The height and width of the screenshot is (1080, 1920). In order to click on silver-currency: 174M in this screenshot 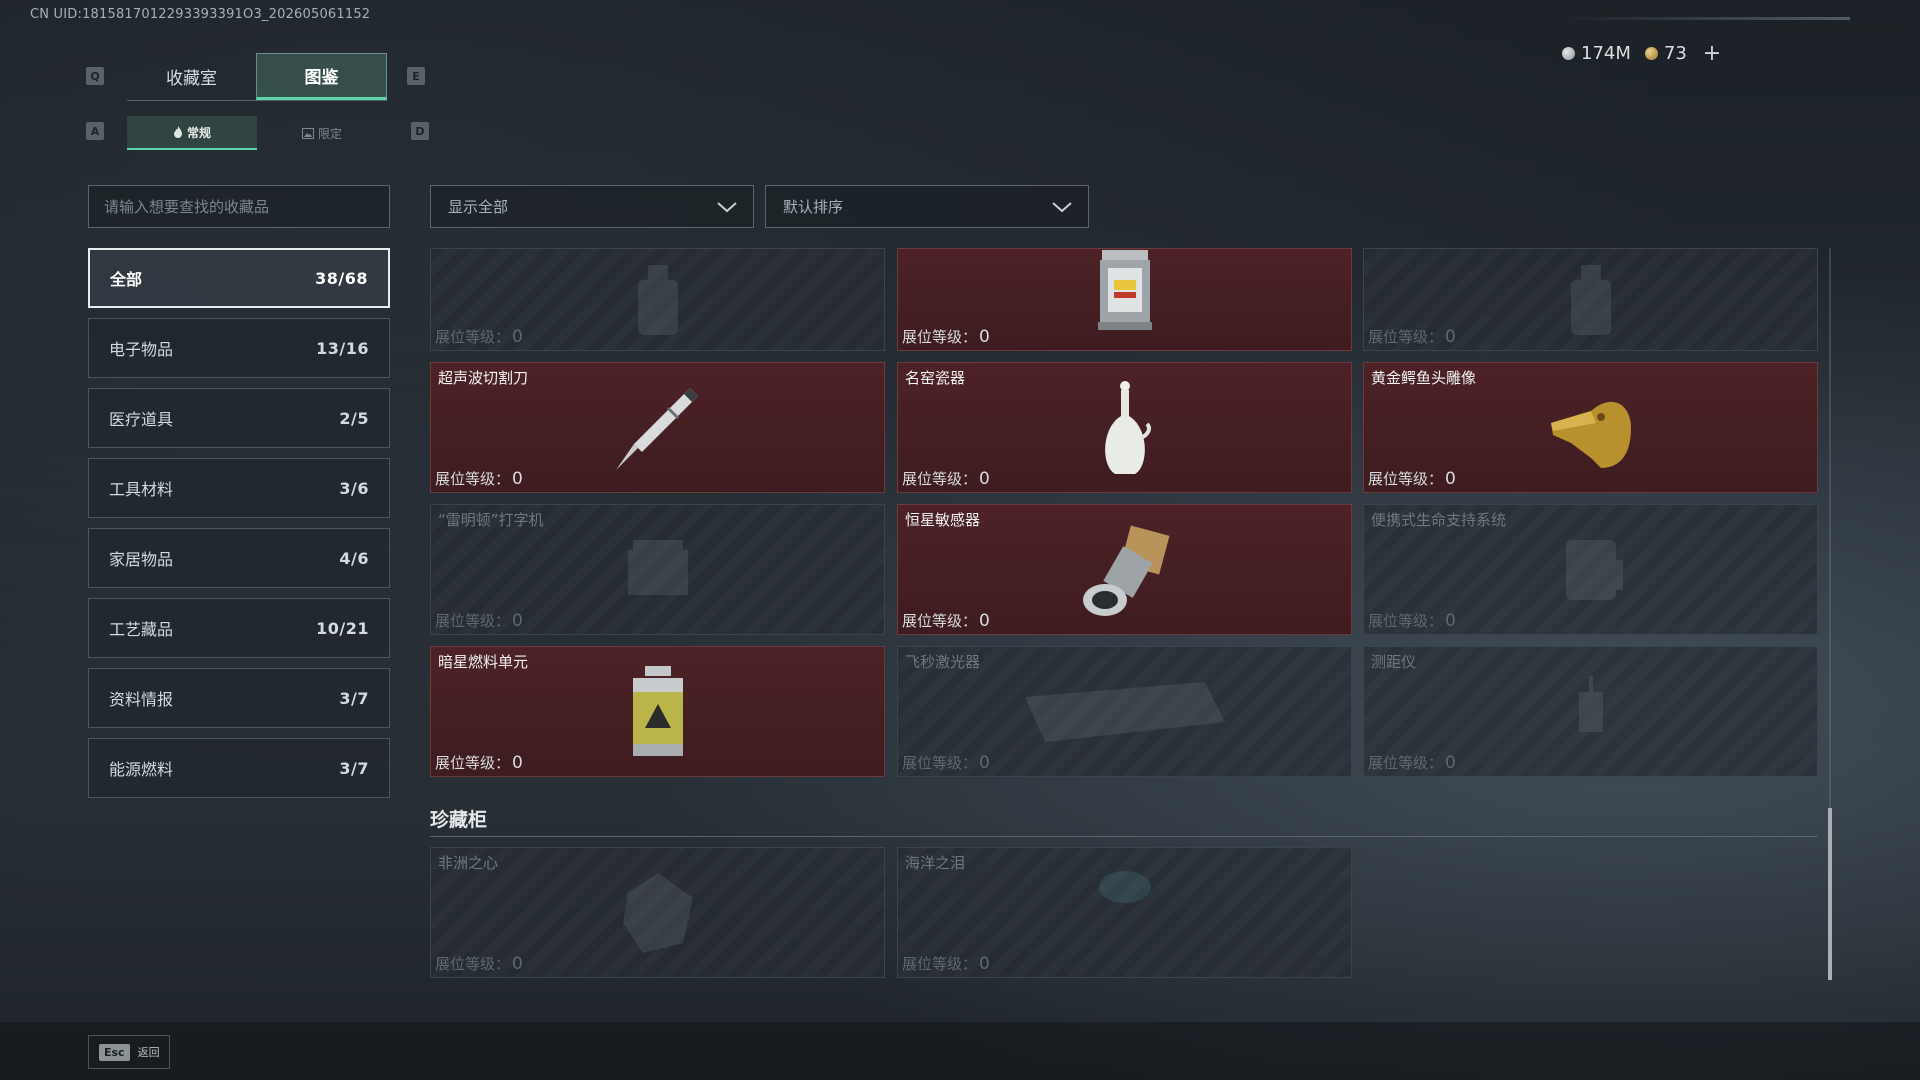, I will do `click(1596, 53)`.